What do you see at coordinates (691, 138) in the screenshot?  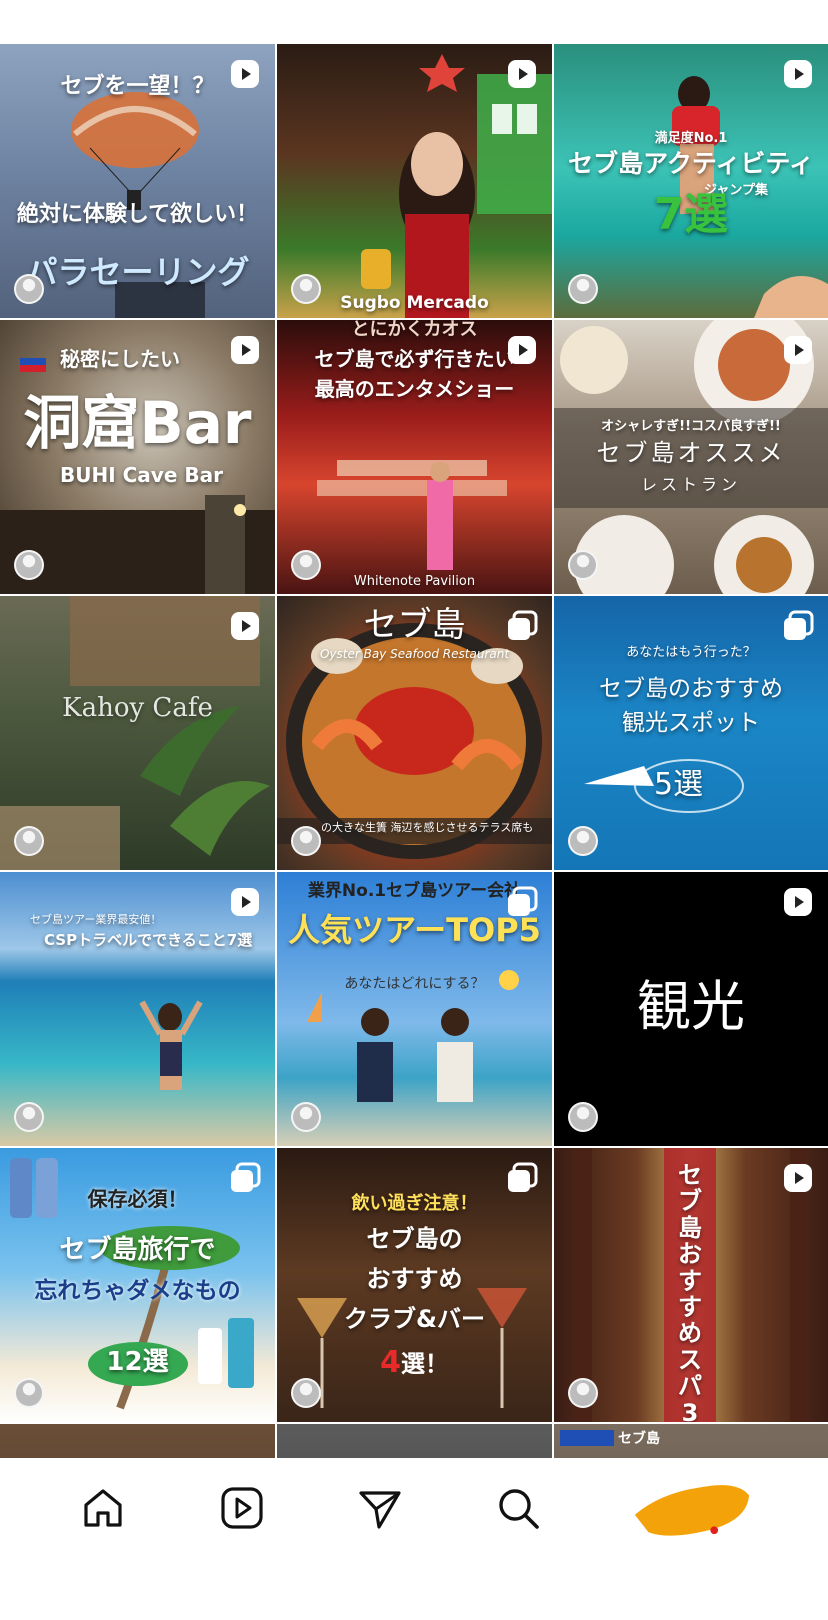 I see `tile-caption-1: 満足度No.1` at bounding box center [691, 138].